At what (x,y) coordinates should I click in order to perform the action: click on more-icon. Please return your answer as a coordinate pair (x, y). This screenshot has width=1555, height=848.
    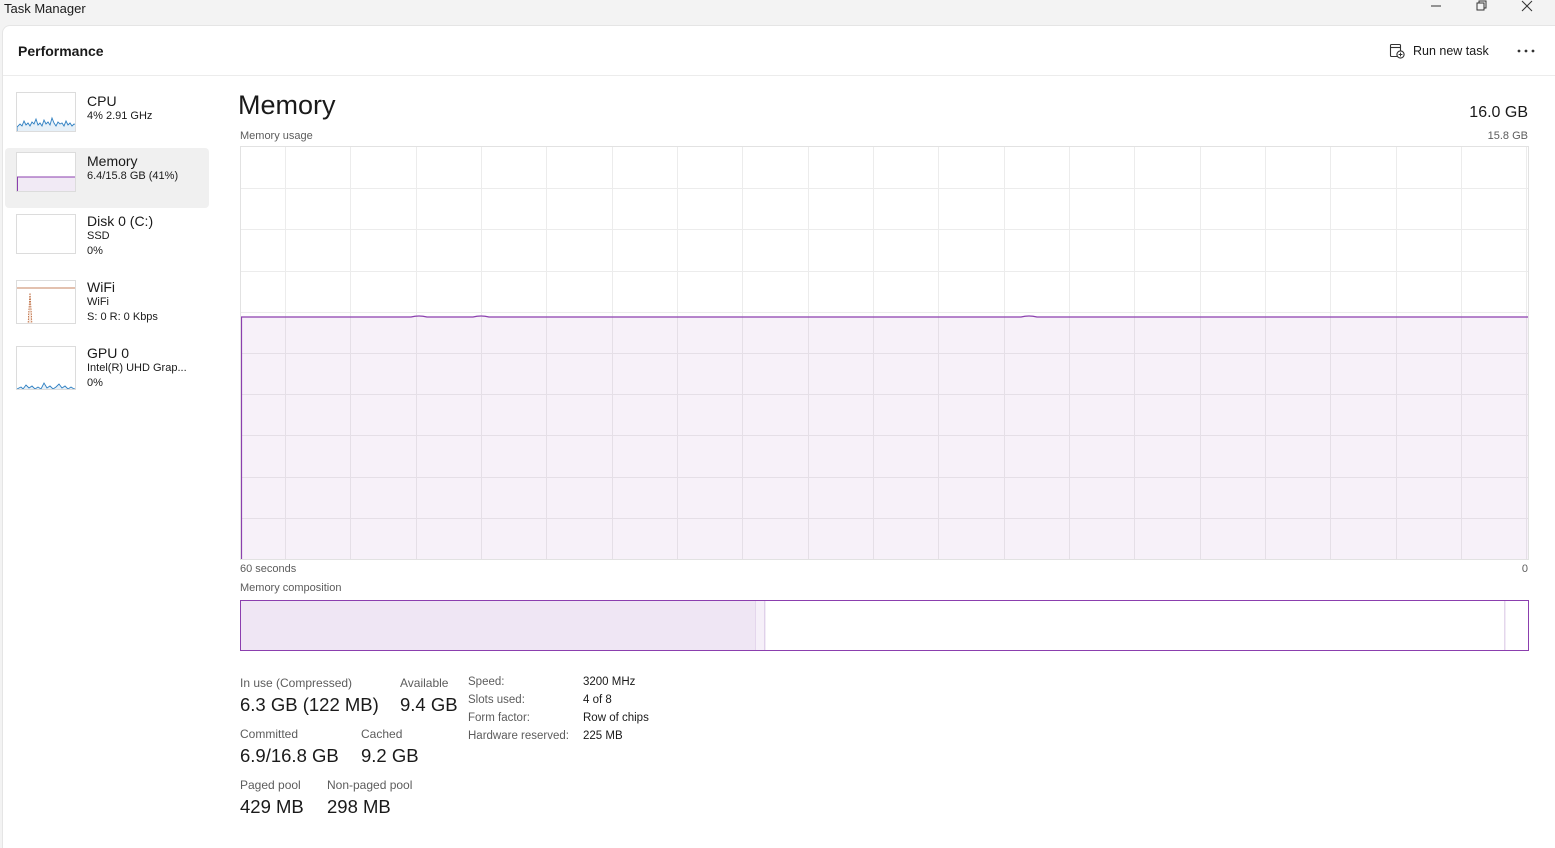
    Looking at the image, I should click on (1526, 51).